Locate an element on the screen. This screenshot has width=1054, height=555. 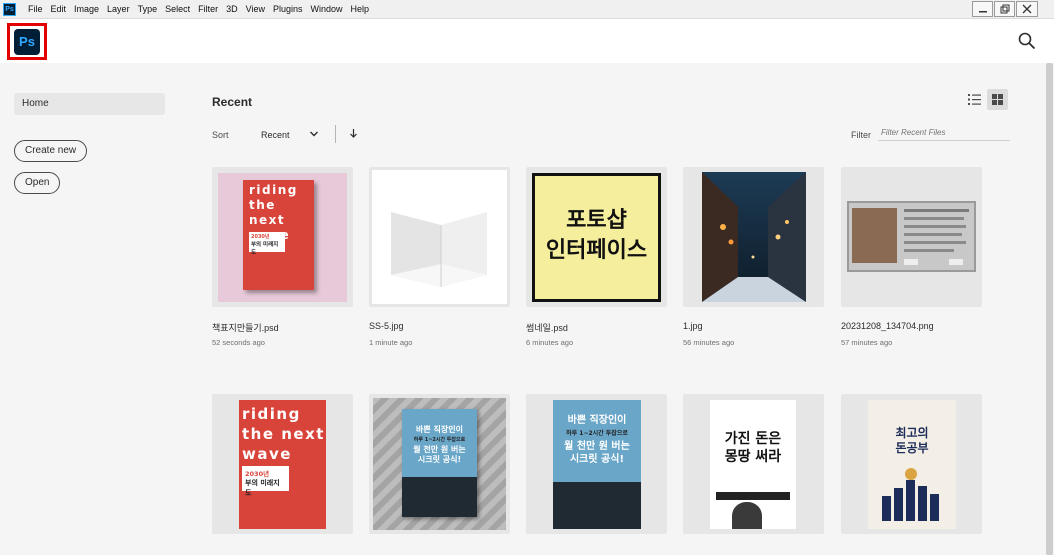
book-cover: 가진 돈은 몽땅 써라 is located at coordinates (753, 464).